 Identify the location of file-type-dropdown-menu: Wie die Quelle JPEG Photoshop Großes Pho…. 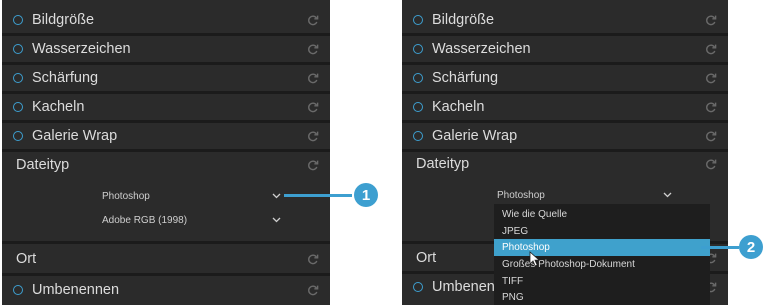
(602, 254).